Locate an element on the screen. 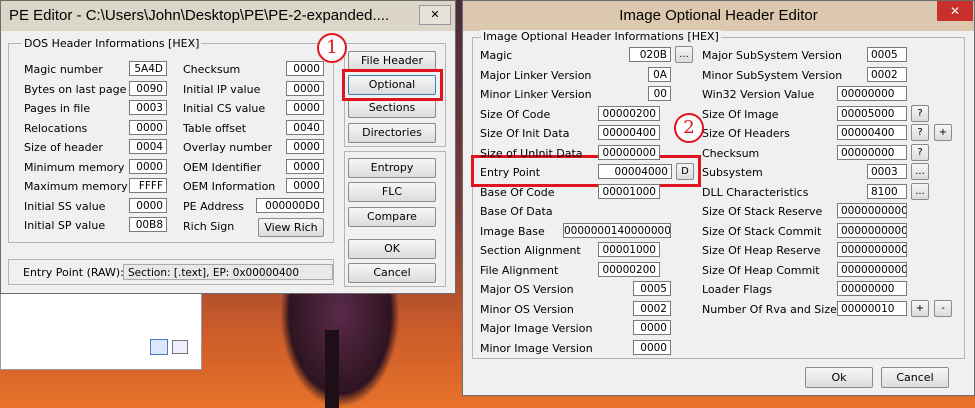  annotation-circle-2: 2 is located at coordinates (689, 128).